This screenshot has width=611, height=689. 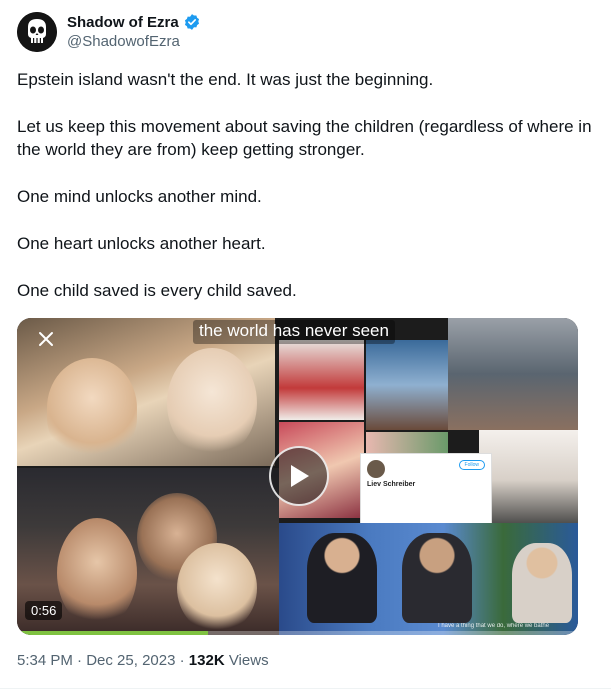 What do you see at coordinates (206, 660) in the screenshot?
I see `views-count: 132K` at bounding box center [206, 660].